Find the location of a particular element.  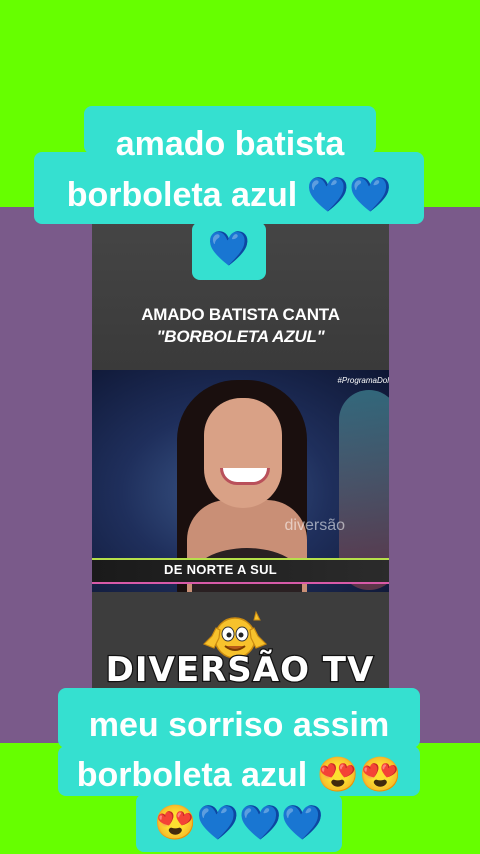

top-caption-line2: borboleta azul 💙💙 is located at coordinates (229, 195).